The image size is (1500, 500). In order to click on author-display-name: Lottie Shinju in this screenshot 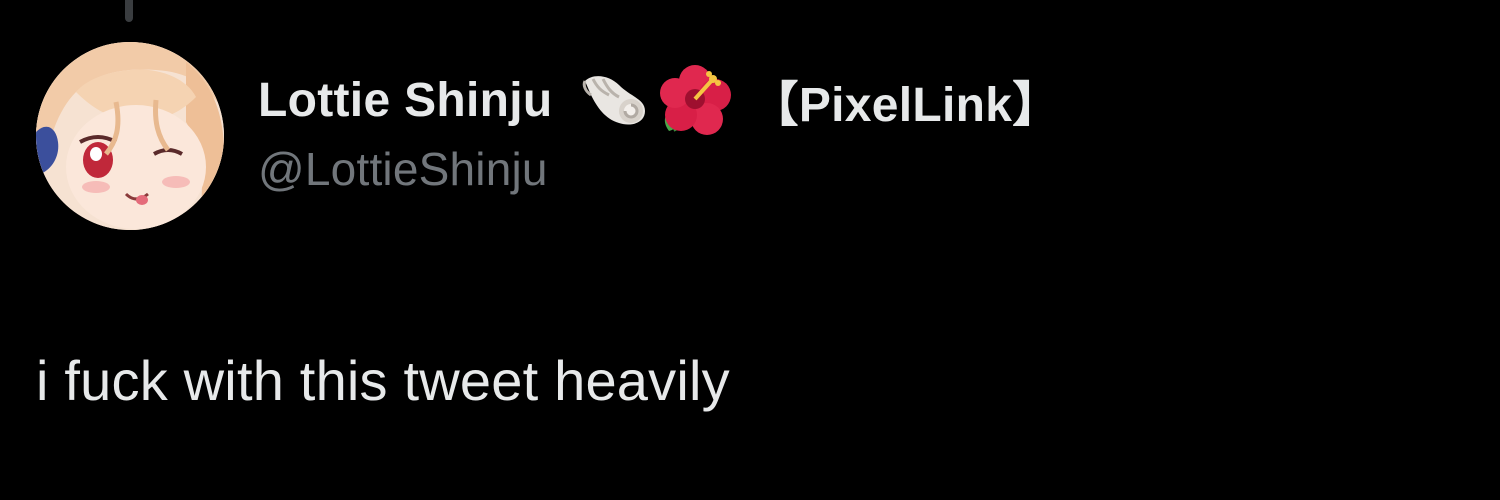, I will do `click(405, 100)`.